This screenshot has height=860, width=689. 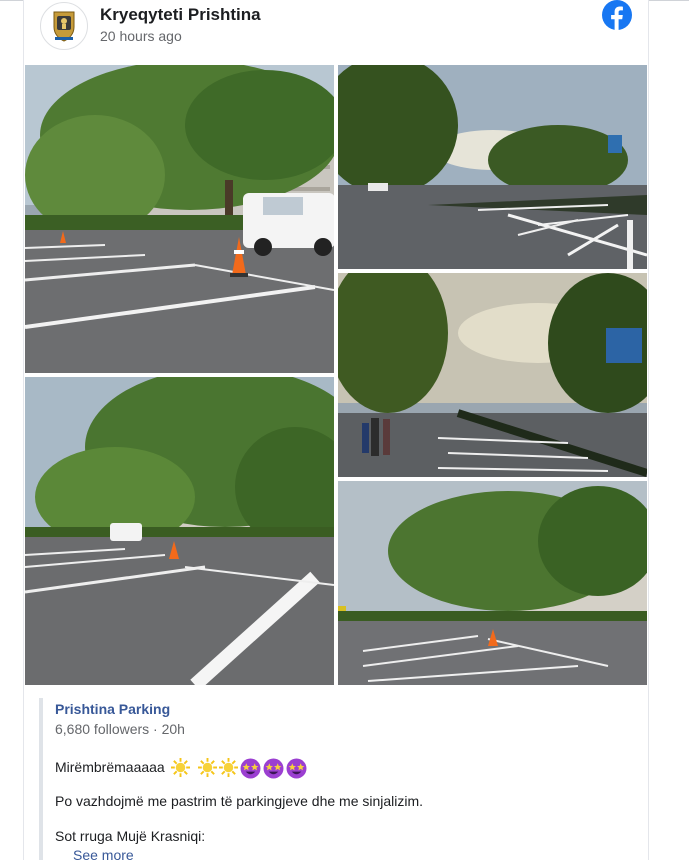 I want to click on emoji-row, so click(x=238, y=768).